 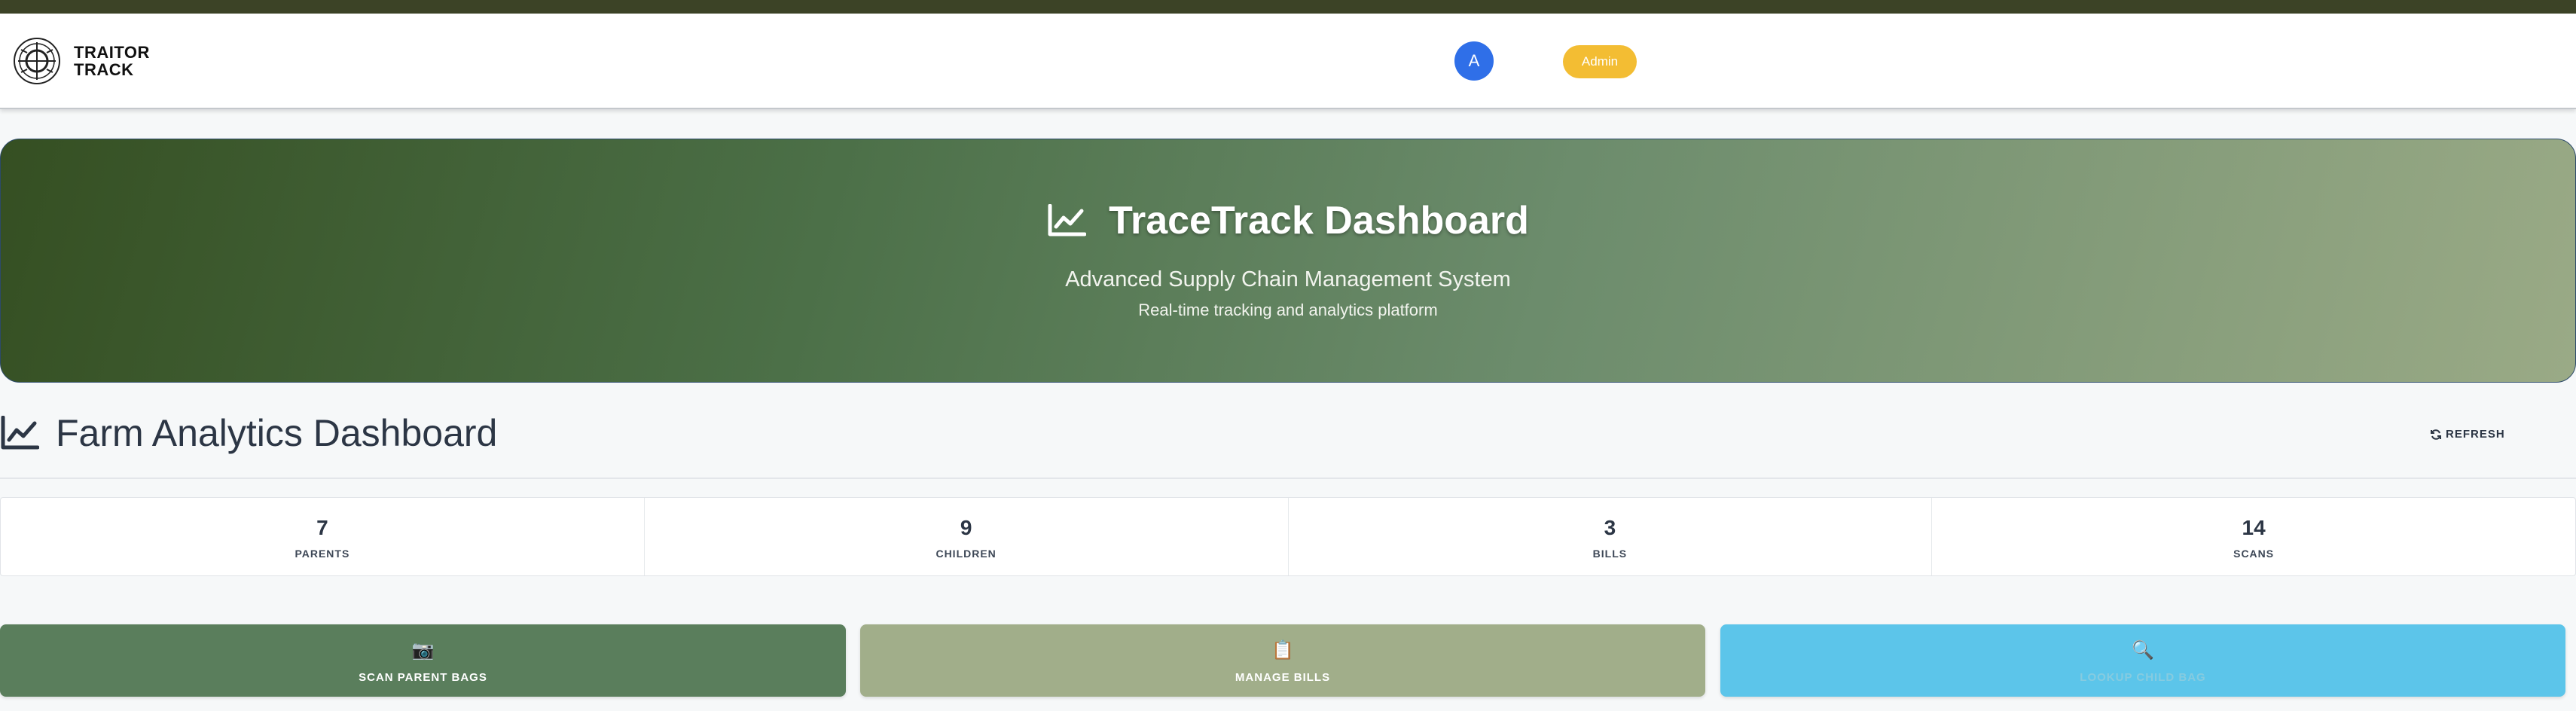 What do you see at coordinates (1610, 527) in the screenshot?
I see `stat-value: 3` at bounding box center [1610, 527].